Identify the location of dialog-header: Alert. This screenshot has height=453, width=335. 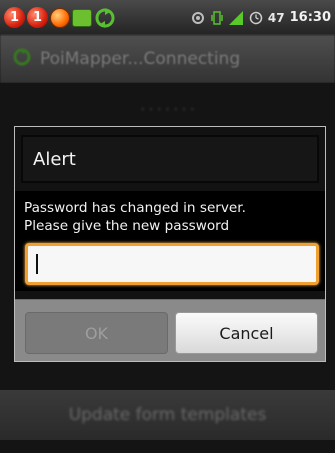
(170, 159).